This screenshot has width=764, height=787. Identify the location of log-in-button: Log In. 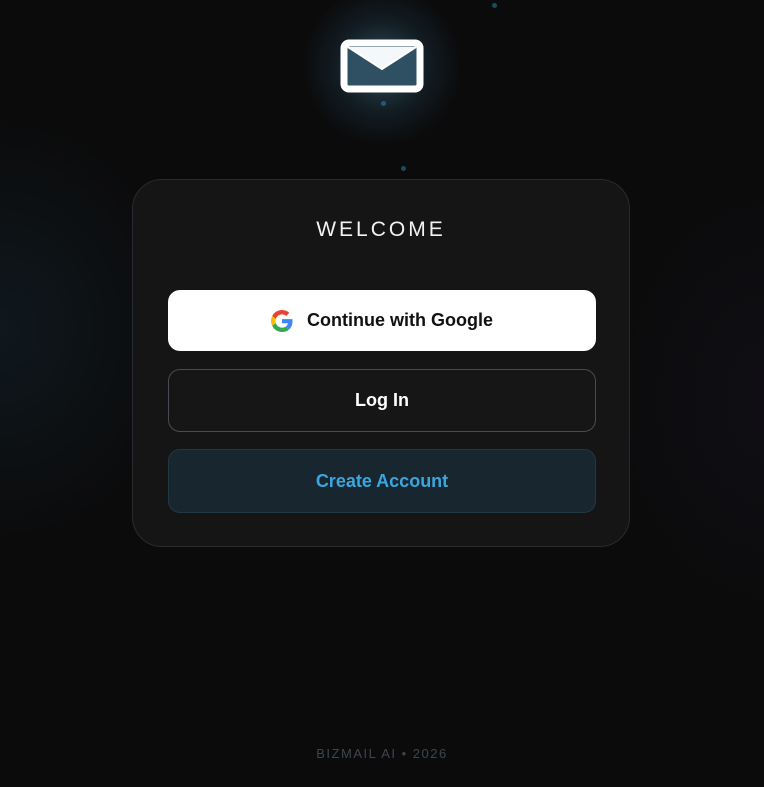
(382, 400).